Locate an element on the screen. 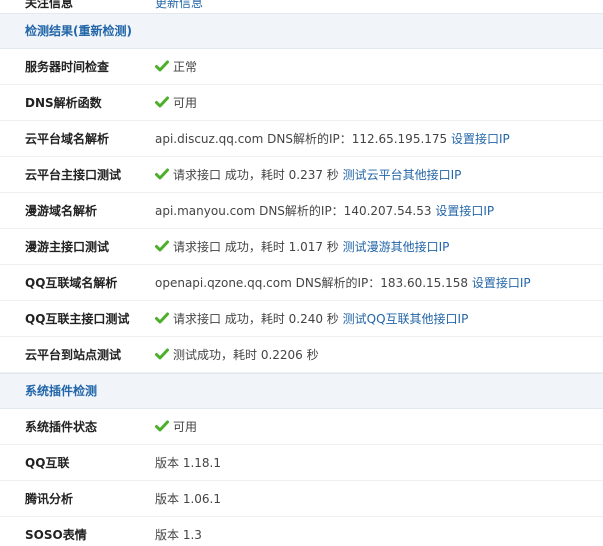  row-value: 请求接口 成功，耗时 0.237 秒 测试云平台其他接口IP is located at coordinates (308, 175).